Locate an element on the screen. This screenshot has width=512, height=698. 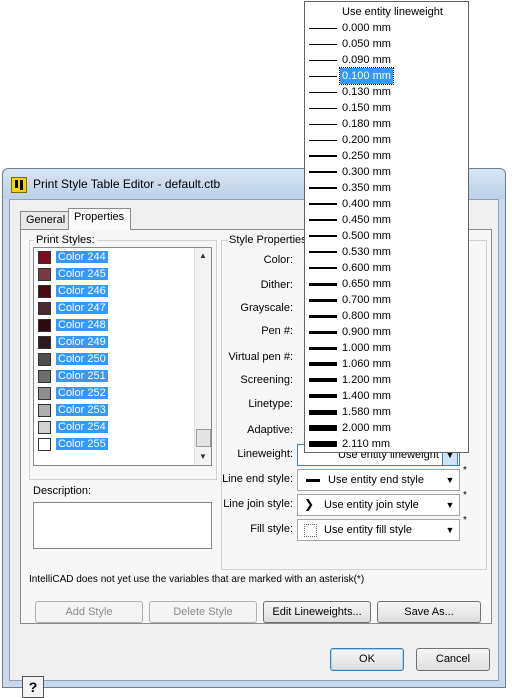
line-end-style-value: Use entity end style is located at coordinates (376, 480).